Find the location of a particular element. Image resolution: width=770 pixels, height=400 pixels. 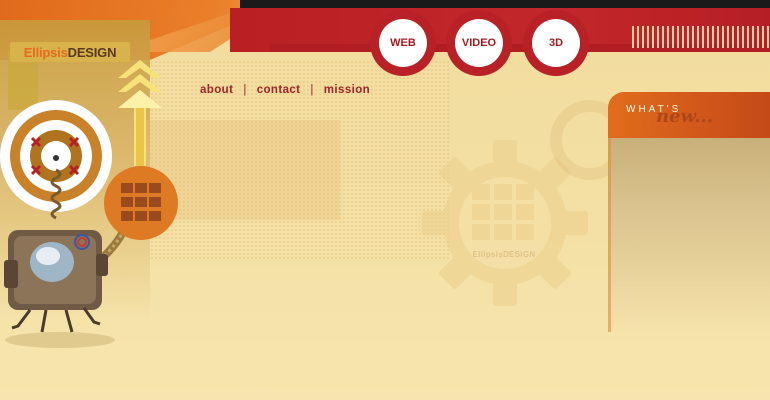

nav-web-label: WEB is located at coordinates (403, 43).